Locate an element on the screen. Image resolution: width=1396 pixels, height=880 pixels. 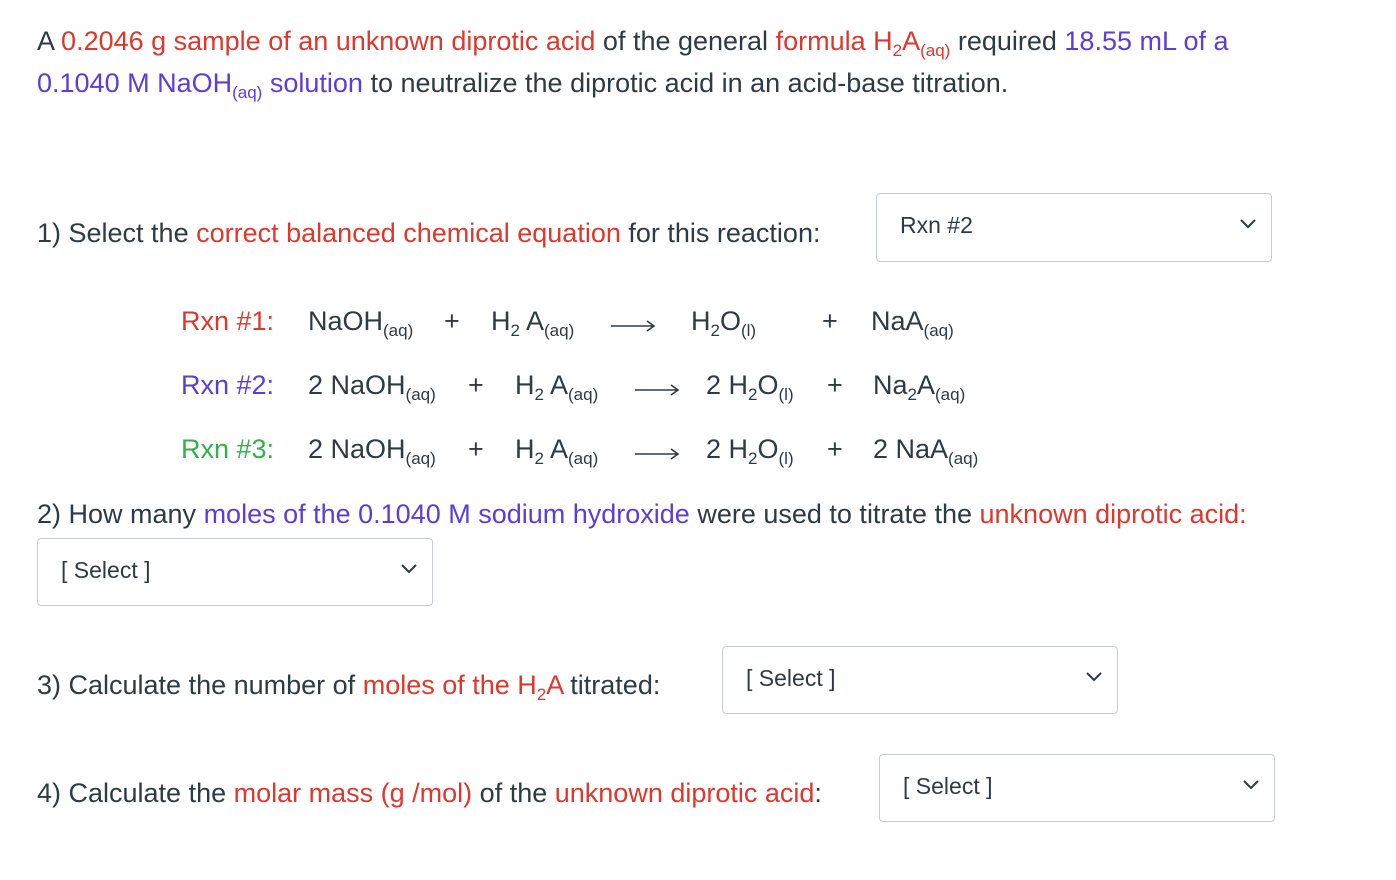
naoh-concentration-text: 0.1040 M NaOH(aq) is located at coordinates (150, 85).